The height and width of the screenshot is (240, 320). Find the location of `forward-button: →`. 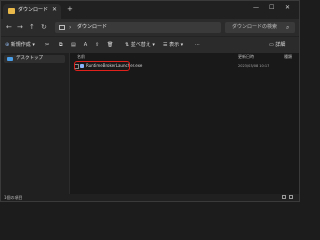

forward-button: → is located at coordinates (20, 27).